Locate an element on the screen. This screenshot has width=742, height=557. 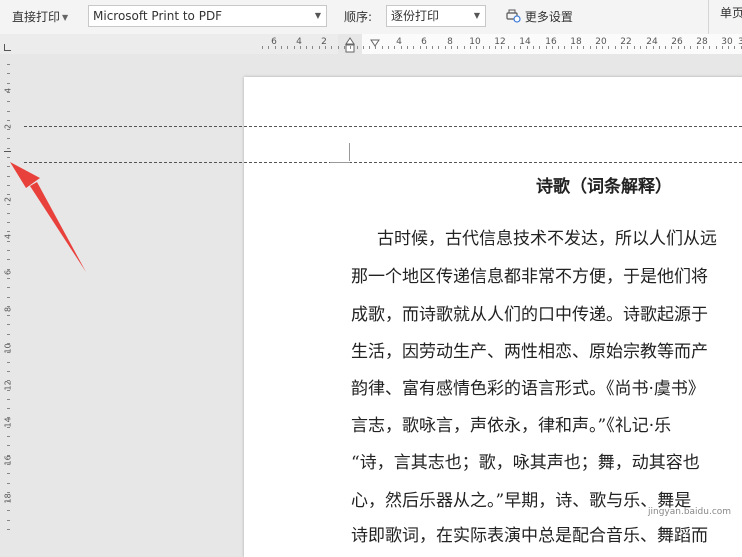
annotation-arrow-icon is located at coordinates (48, 217).